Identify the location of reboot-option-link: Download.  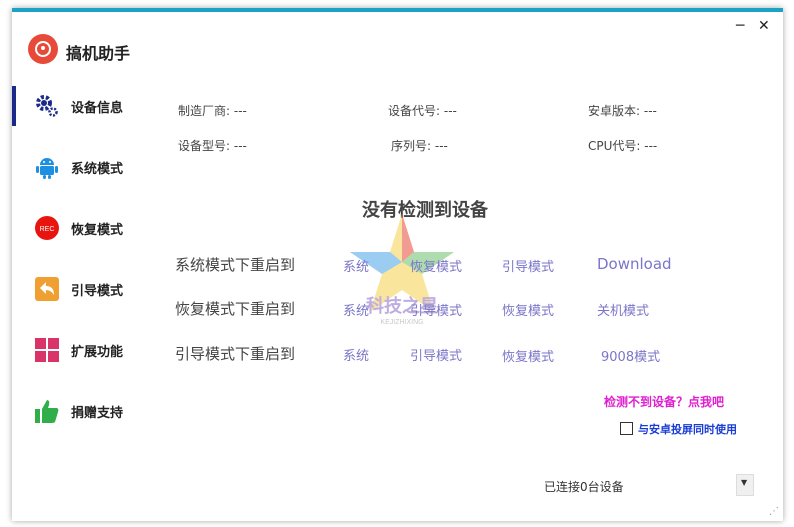
(634, 264).